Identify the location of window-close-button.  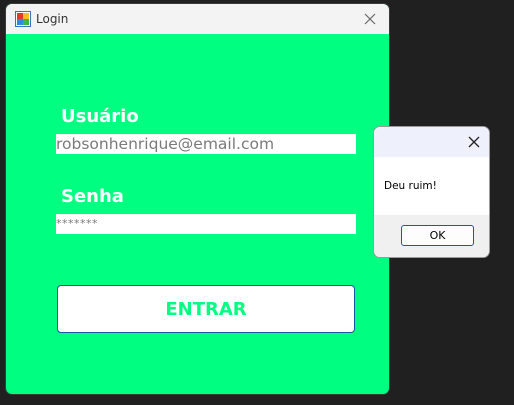
(370, 19).